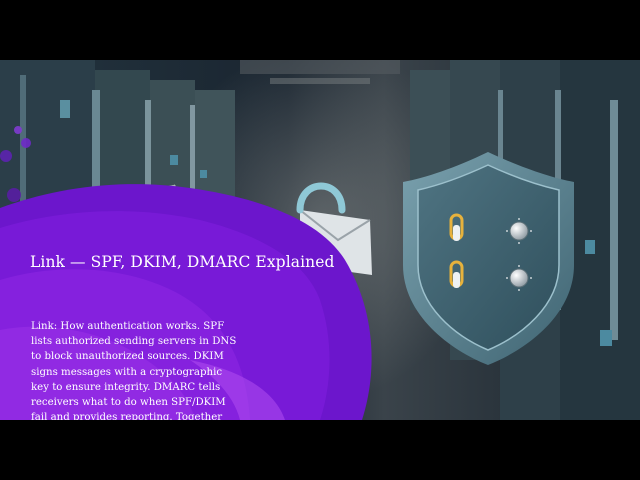 The height and width of the screenshot is (480, 640). Describe the element at coordinates (182, 262) in the screenshot. I see `slide-title: Link — SPF, DKIM, DMARC Explained` at that location.